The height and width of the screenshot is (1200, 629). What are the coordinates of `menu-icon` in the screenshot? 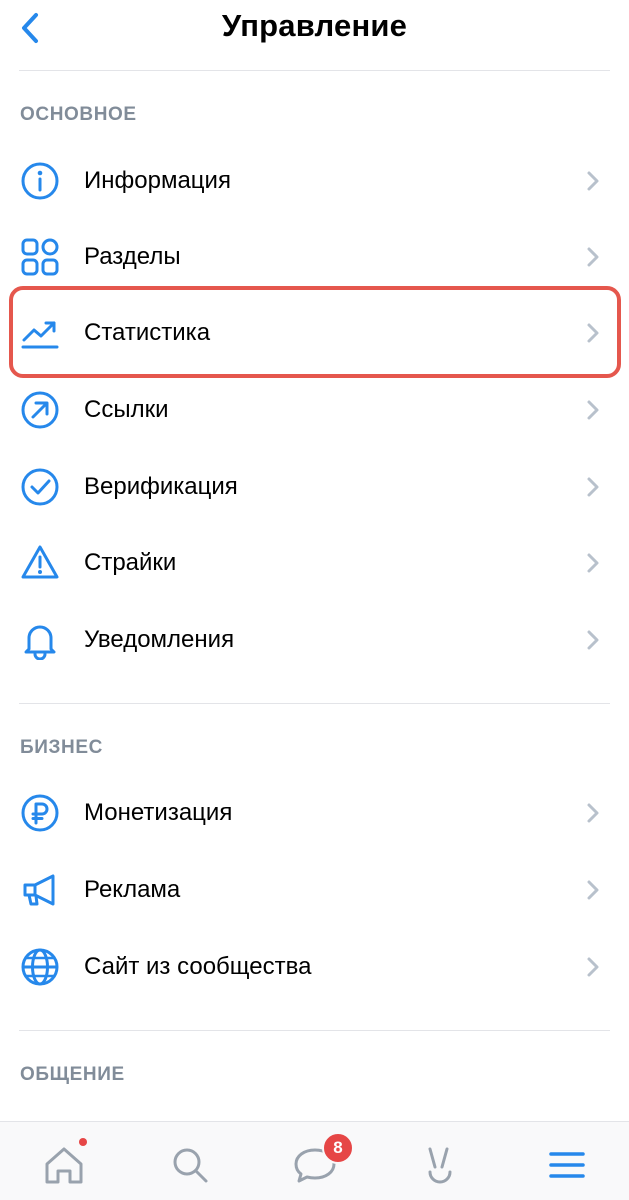 It's located at (567, 1165).